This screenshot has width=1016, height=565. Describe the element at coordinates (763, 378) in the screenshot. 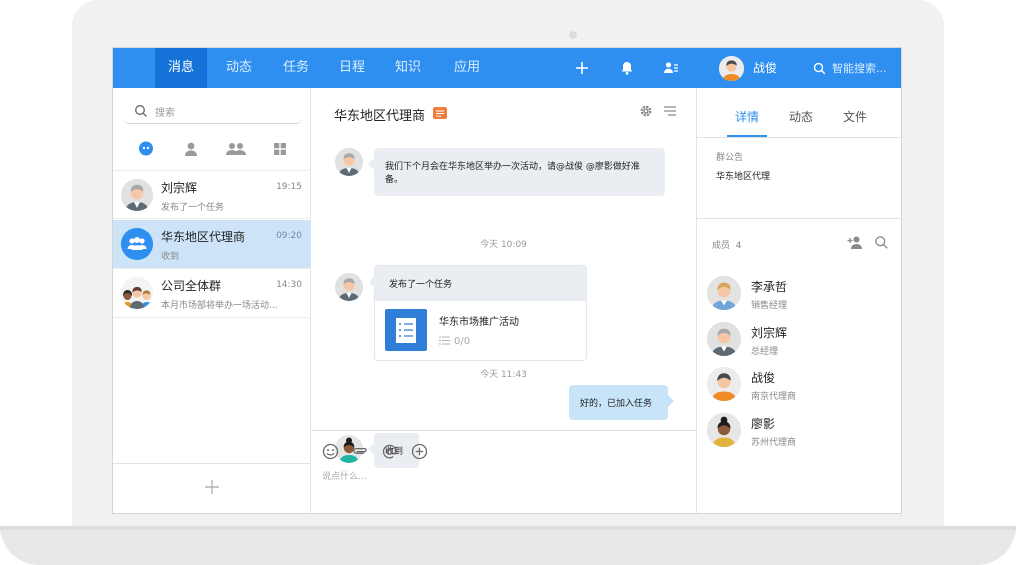

I see `member-name: 战俊` at that location.